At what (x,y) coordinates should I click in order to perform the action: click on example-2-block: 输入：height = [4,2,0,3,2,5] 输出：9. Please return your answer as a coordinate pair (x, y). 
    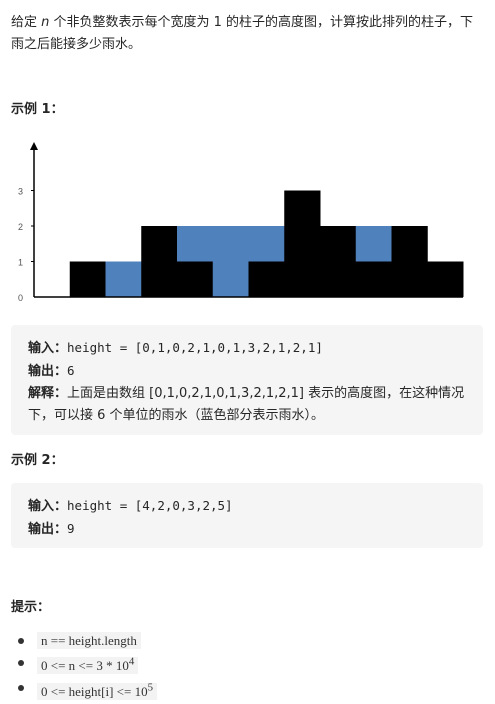
    Looking at the image, I should click on (247, 515).